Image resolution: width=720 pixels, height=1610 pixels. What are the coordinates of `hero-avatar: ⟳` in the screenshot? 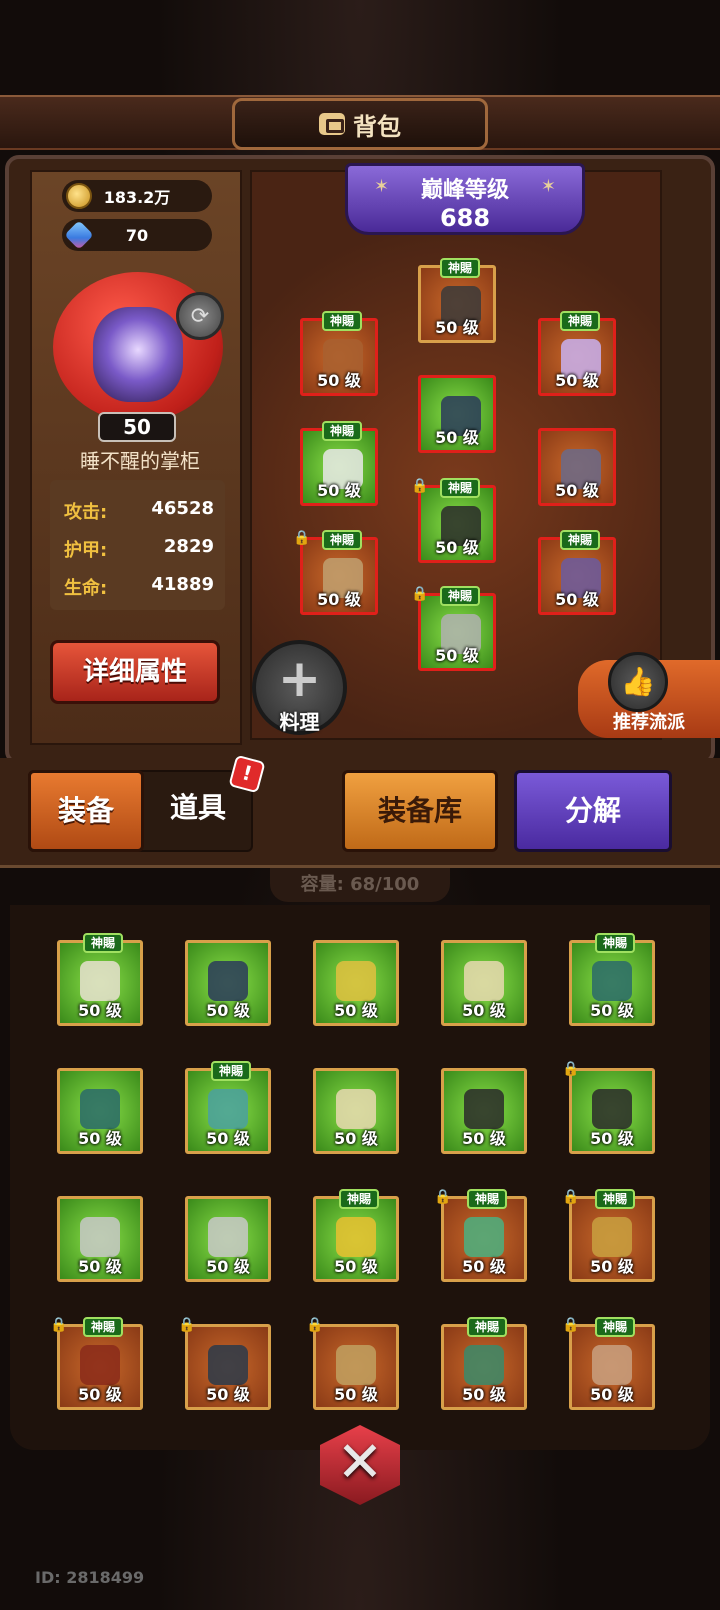 It's located at (138, 344).